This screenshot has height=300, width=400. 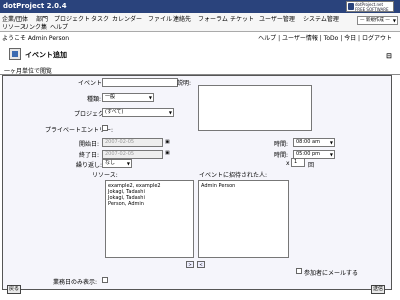 I want to click on month-view-link: 一ヶ月単位で閲覧, so click(x=28, y=70).